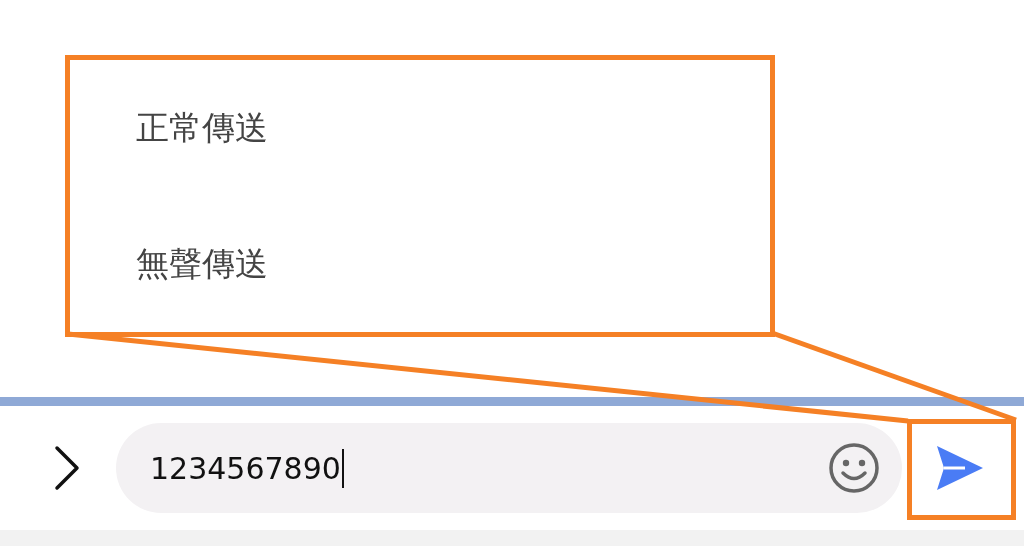 The width and height of the screenshot is (1024, 546). What do you see at coordinates (67, 468) in the screenshot?
I see `chevron-icon` at bounding box center [67, 468].